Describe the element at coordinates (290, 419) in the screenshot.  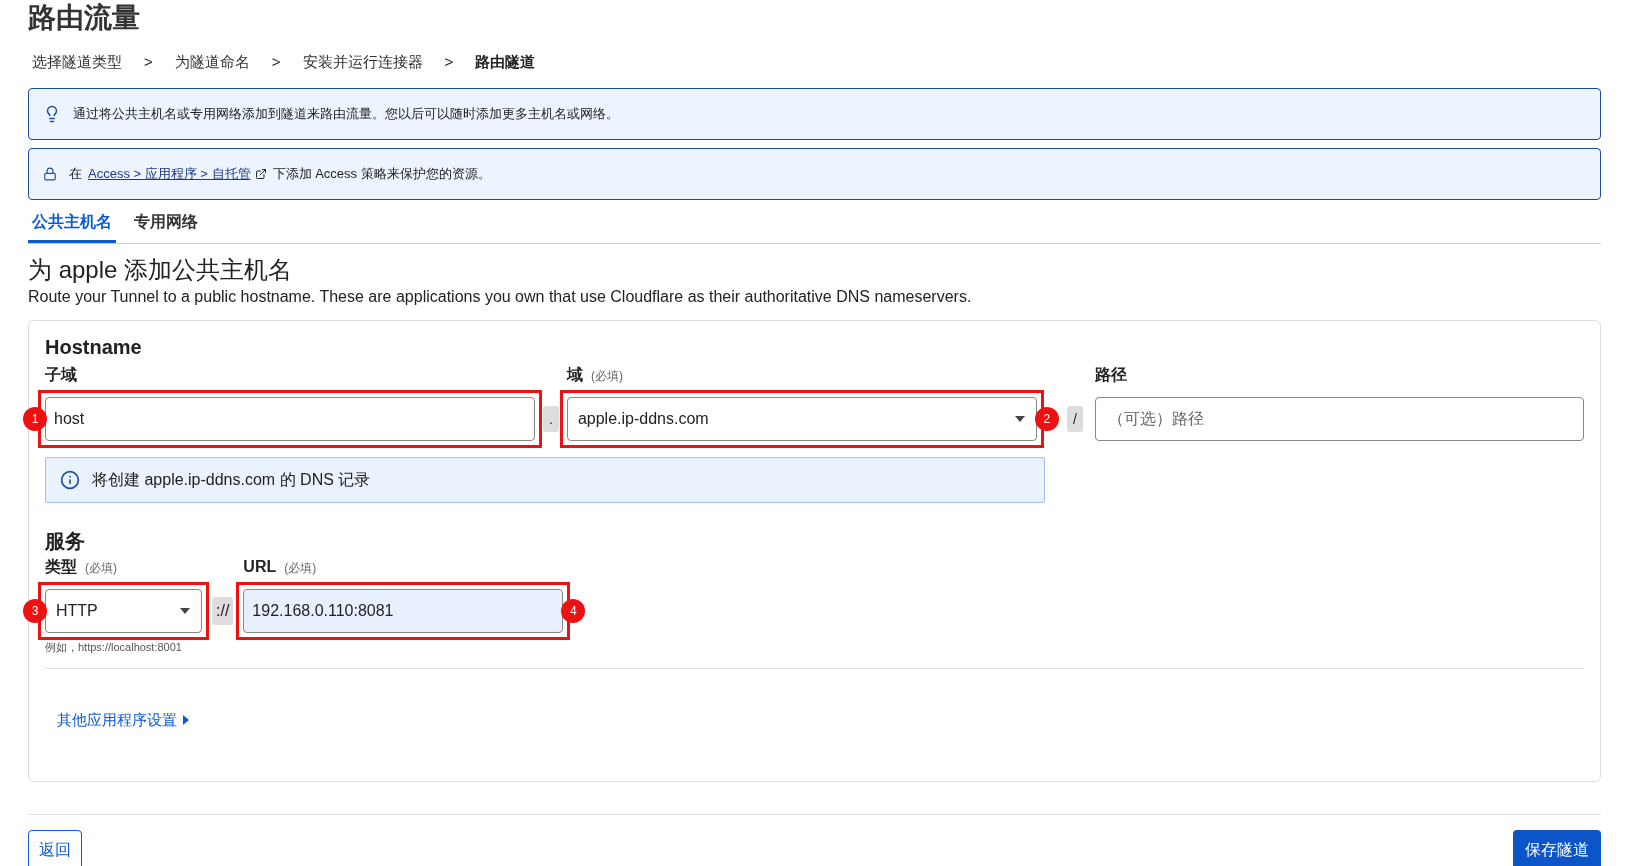
I see `subdomain-field: host` at that location.